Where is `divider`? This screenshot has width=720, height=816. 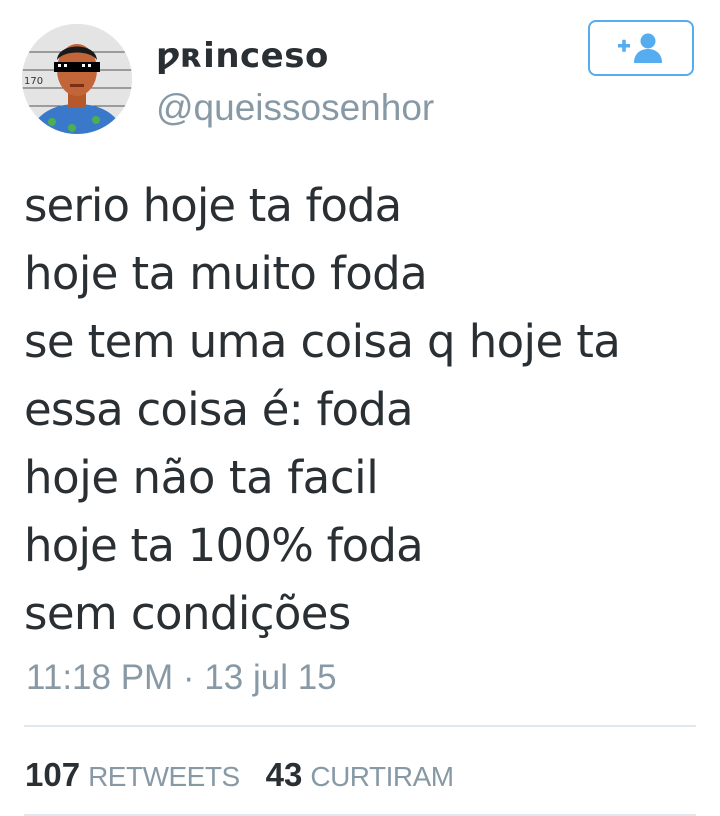
divider is located at coordinates (360, 726).